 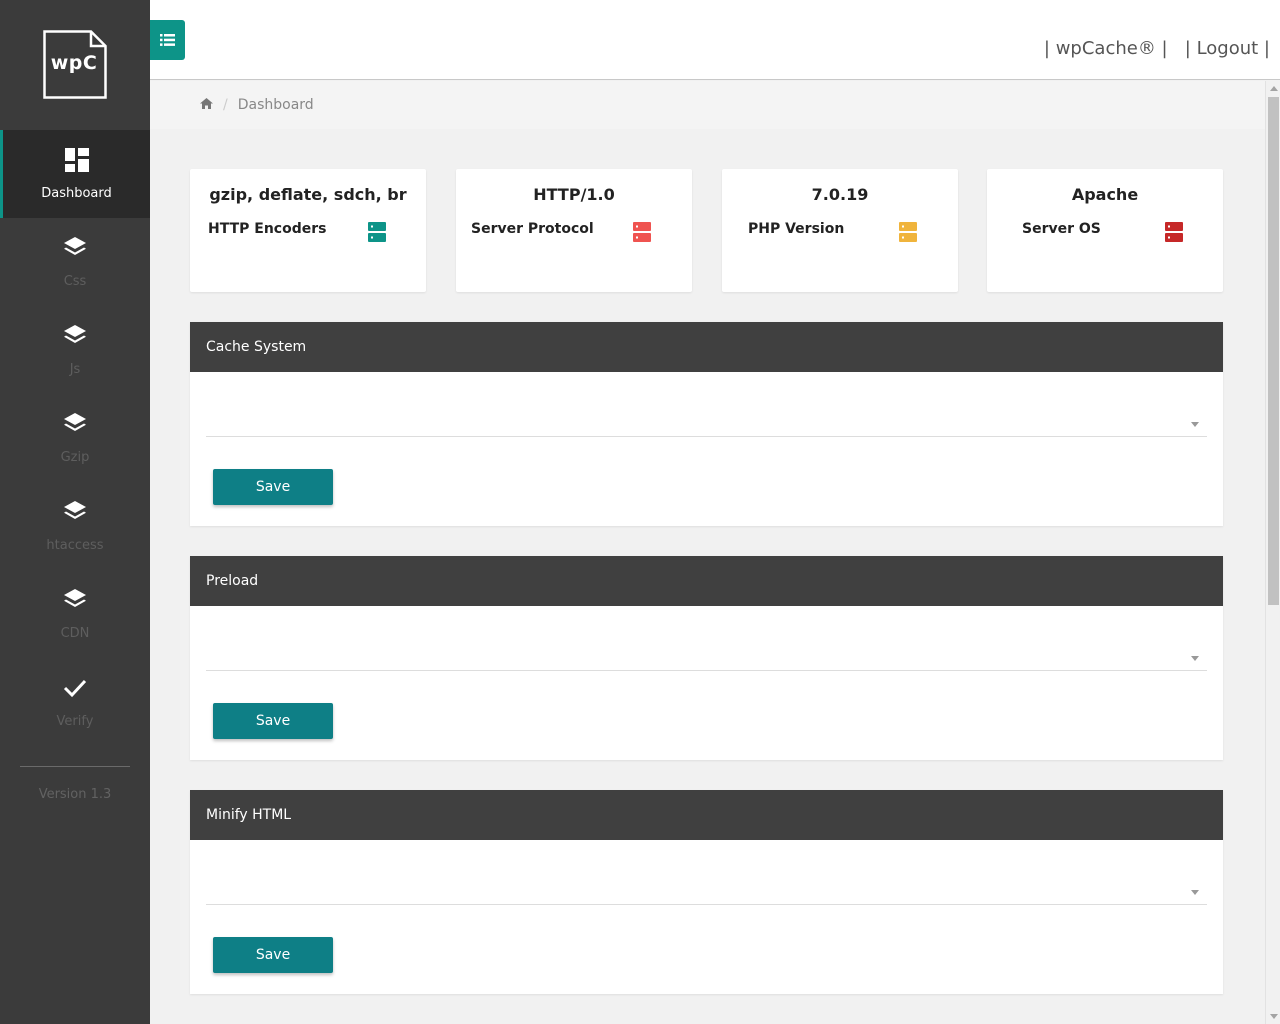 I want to click on sidebar-item-label: Dashboard, so click(x=76, y=193).